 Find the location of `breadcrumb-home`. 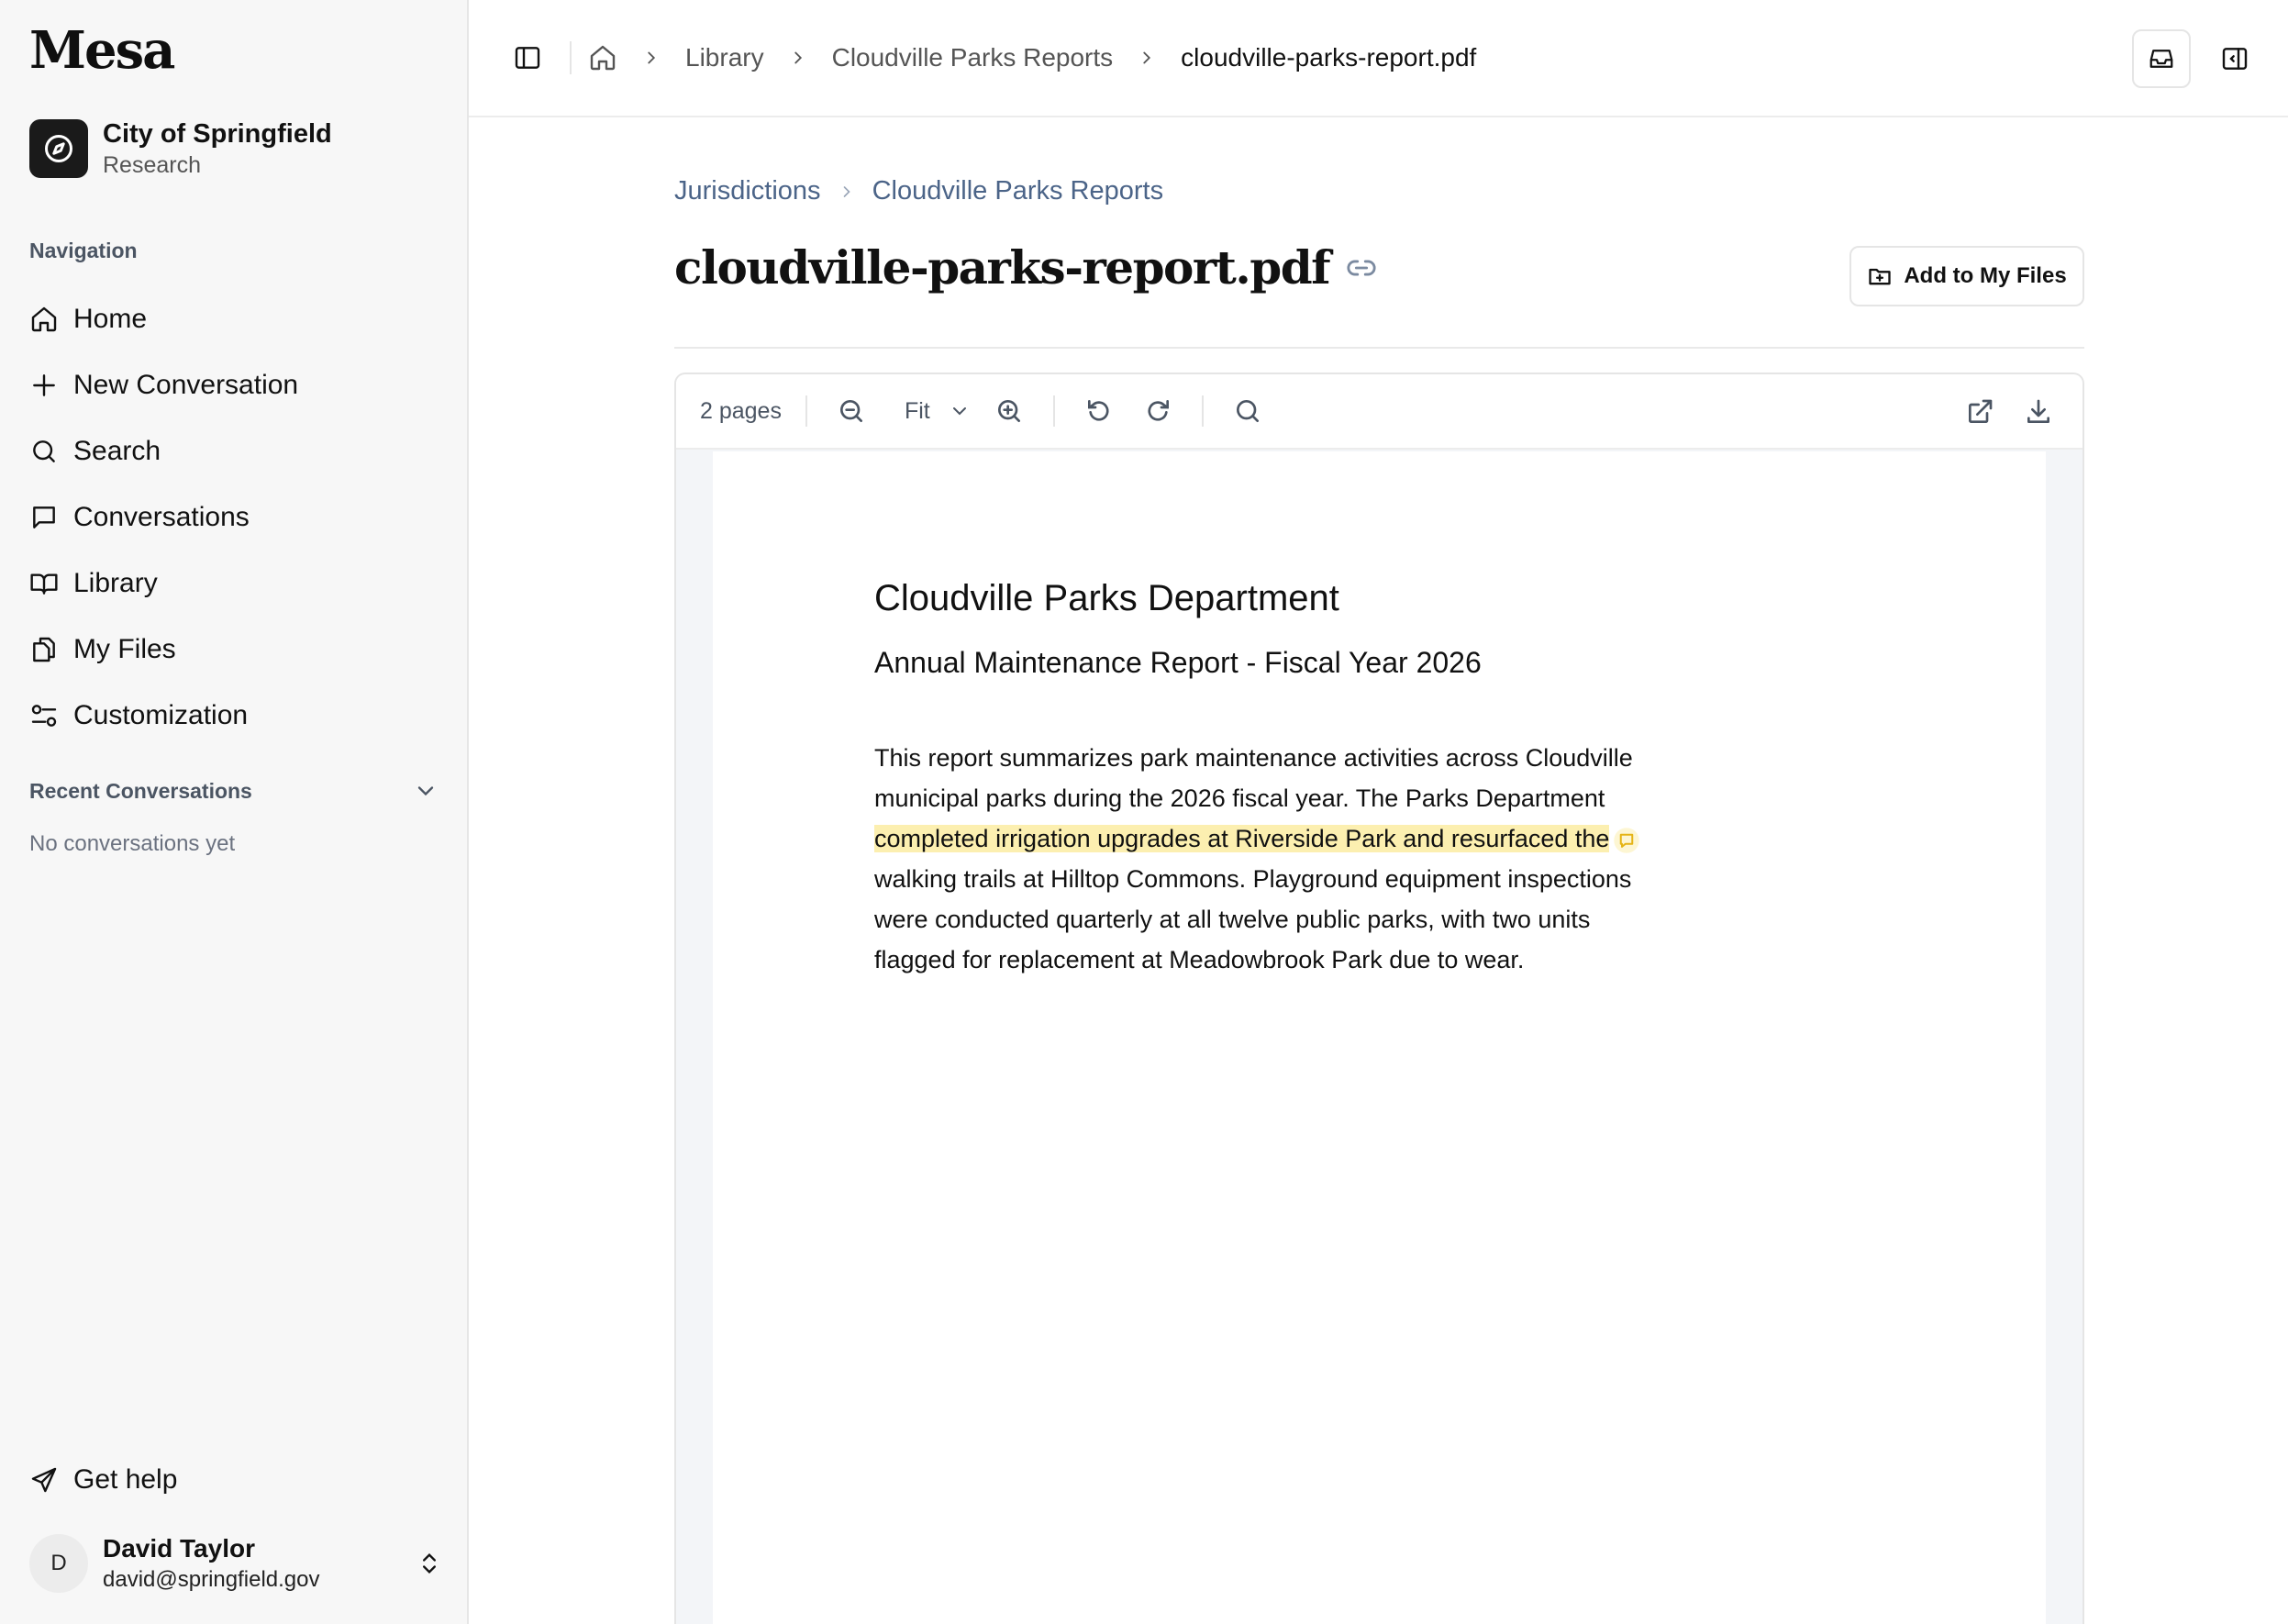

breadcrumb-home is located at coordinates (602, 57).